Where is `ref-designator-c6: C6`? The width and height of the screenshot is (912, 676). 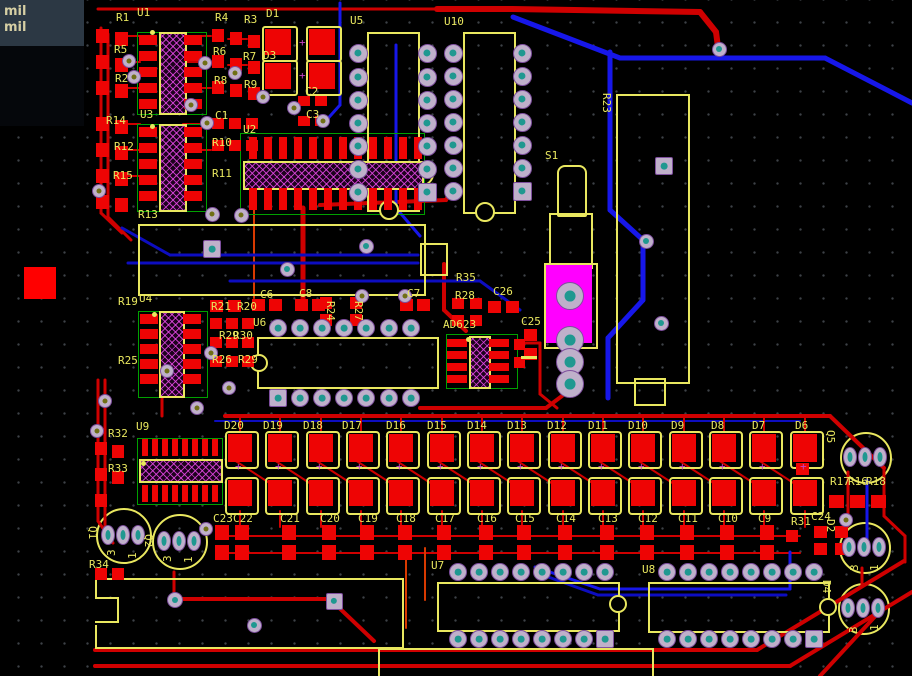 ref-designator-c6: C6 is located at coordinates (267, 294).